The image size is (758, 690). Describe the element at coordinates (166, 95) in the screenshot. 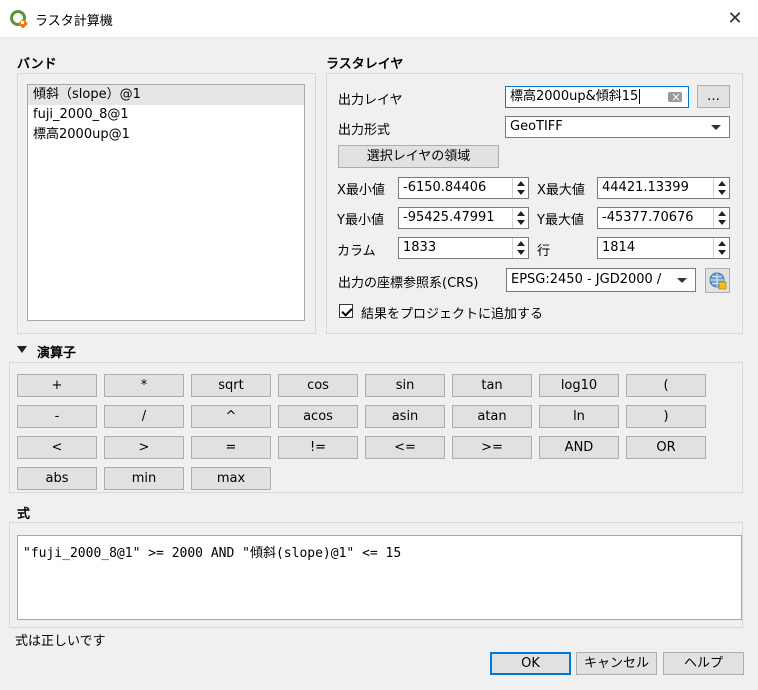

I see `list-item: 傾斜（slope）@1` at that location.